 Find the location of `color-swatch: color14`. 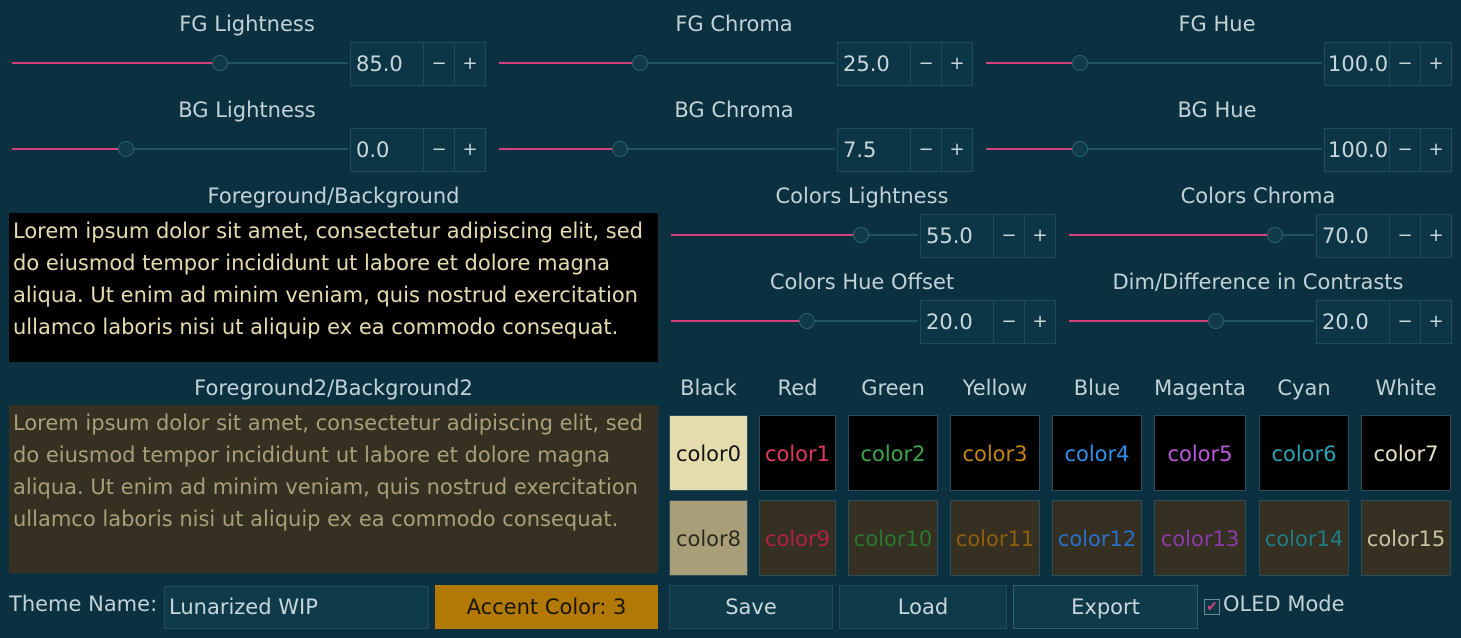

color-swatch: color14 is located at coordinates (1304, 538).